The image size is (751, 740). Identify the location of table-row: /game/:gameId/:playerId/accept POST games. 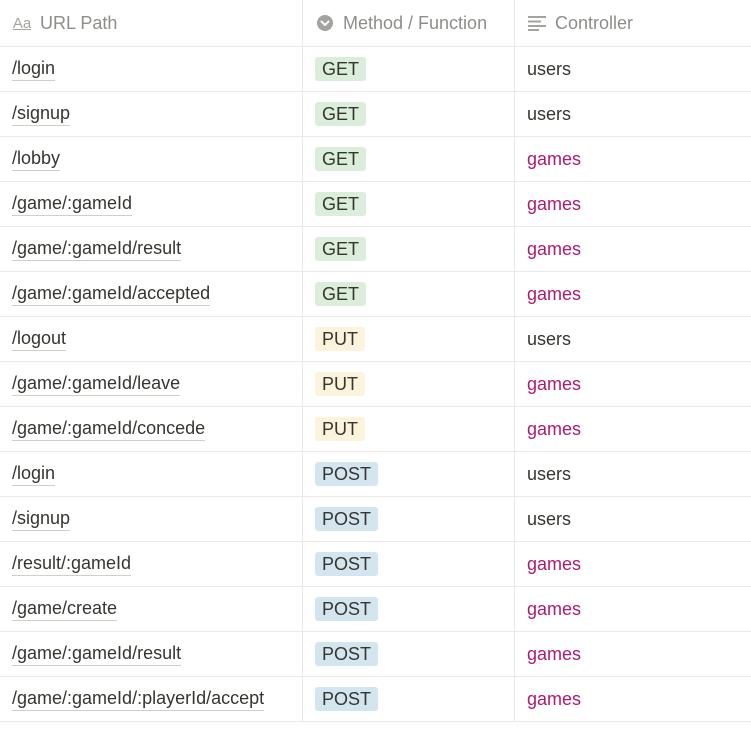
(375, 699).